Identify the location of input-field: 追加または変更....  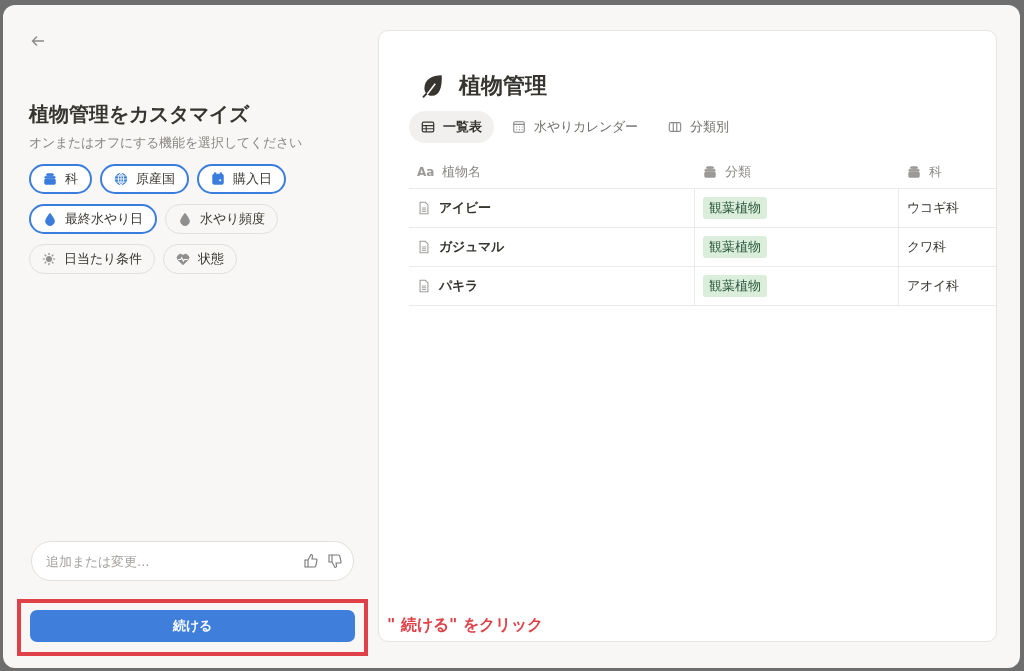
(192, 561).